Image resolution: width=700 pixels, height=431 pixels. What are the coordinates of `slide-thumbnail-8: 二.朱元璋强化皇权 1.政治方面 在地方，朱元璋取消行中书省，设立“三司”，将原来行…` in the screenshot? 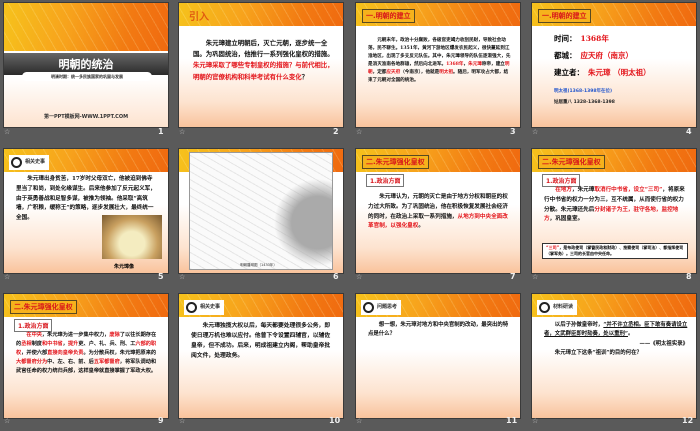 It's located at (614, 211).